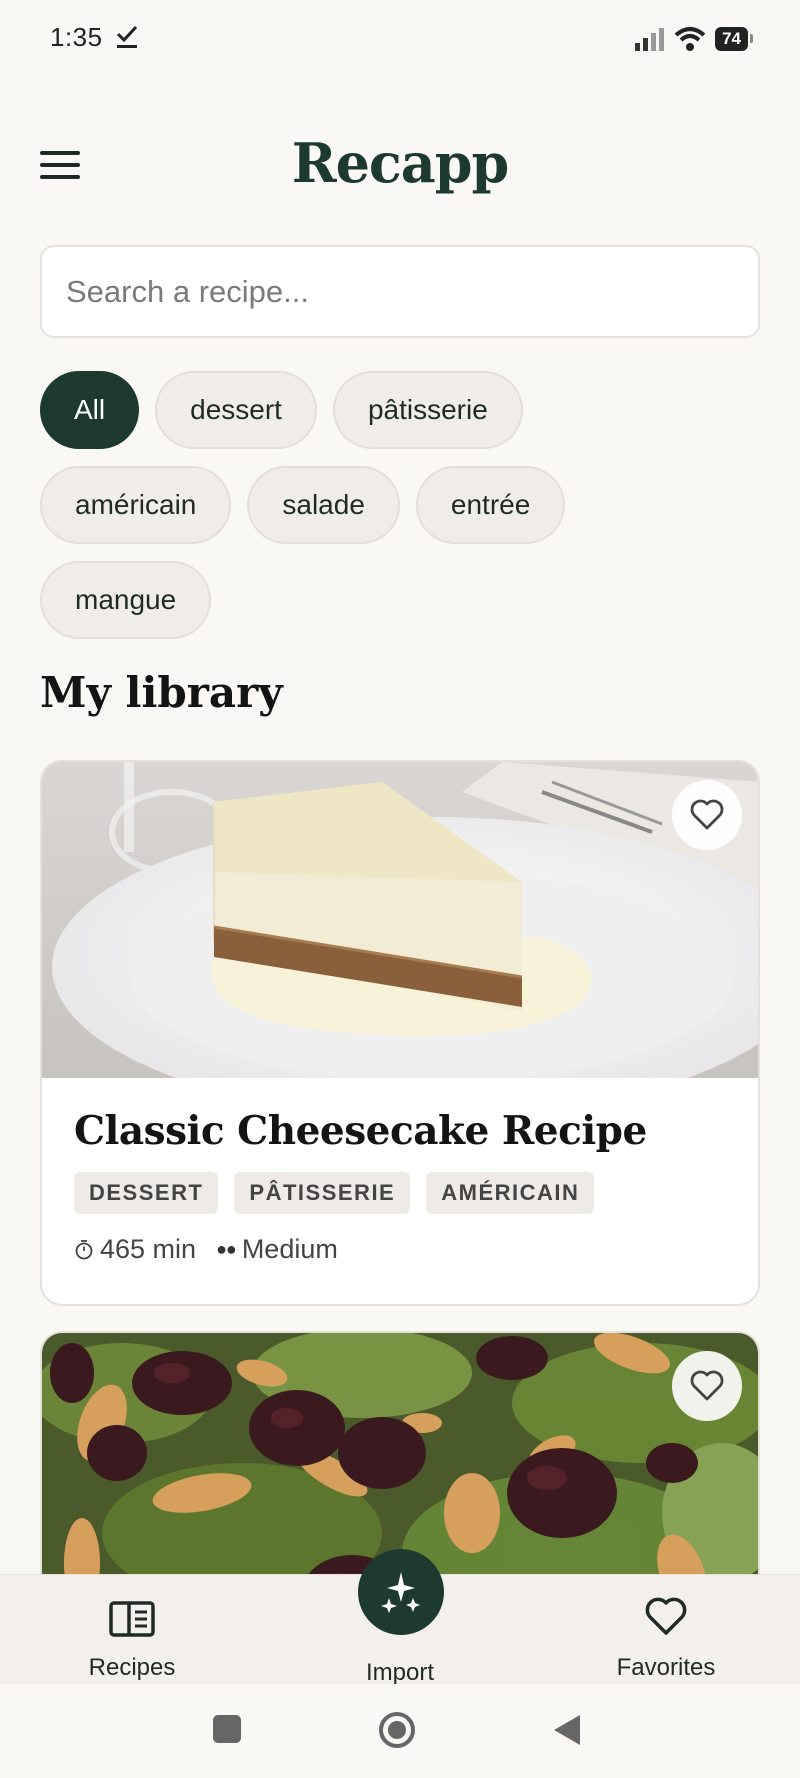 This screenshot has width=800, height=1778. Describe the element at coordinates (400, 291) in the screenshot. I see `search-input` at that location.